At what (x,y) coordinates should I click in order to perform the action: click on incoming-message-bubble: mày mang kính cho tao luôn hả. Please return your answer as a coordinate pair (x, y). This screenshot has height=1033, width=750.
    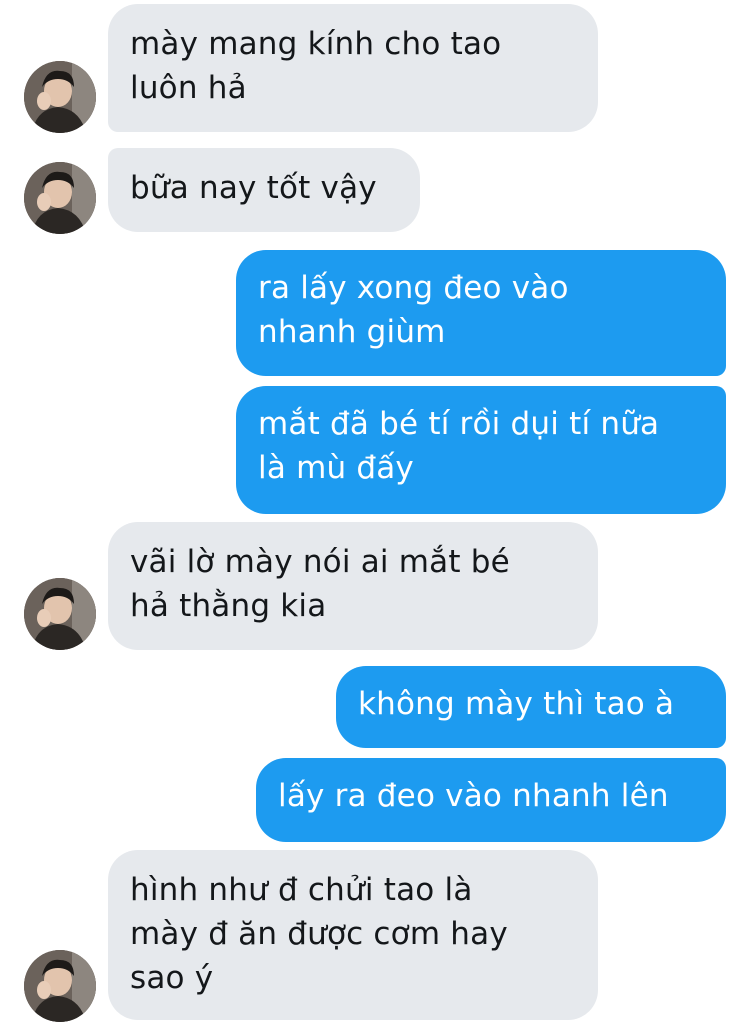
    Looking at the image, I should click on (353, 68).